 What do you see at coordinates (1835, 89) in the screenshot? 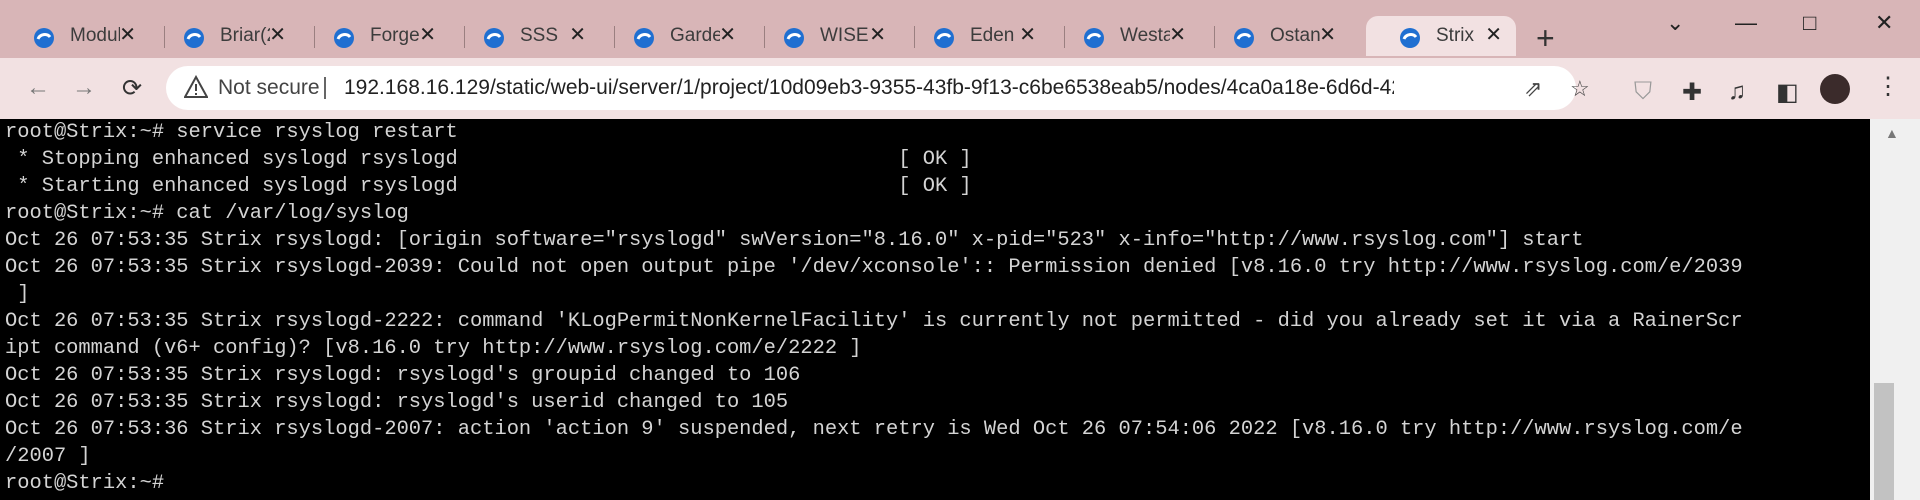
I see `profile-avatar` at bounding box center [1835, 89].